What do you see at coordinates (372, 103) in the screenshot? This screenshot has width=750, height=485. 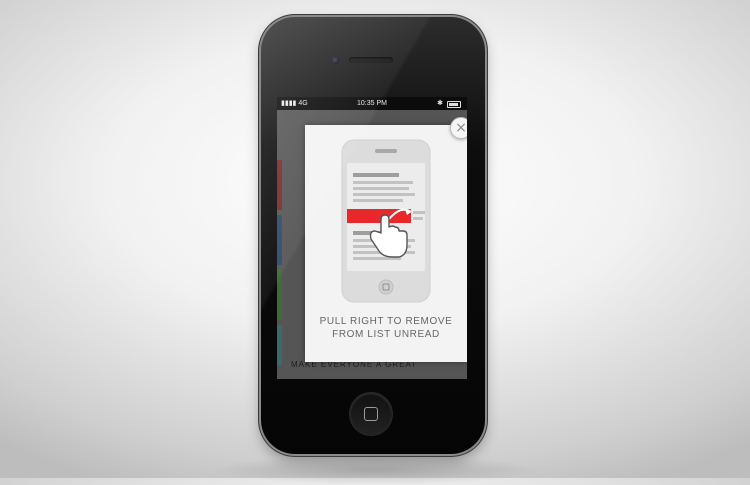 I see `status-bar: ▮▮▮▮ 4G 10:35 PM ✱` at bounding box center [372, 103].